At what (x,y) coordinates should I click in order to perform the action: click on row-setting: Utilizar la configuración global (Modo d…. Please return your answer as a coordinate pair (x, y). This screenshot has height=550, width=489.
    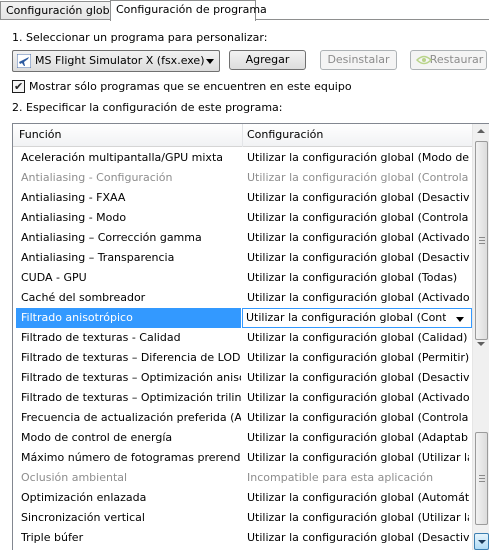
    Looking at the image, I should click on (358, 157).